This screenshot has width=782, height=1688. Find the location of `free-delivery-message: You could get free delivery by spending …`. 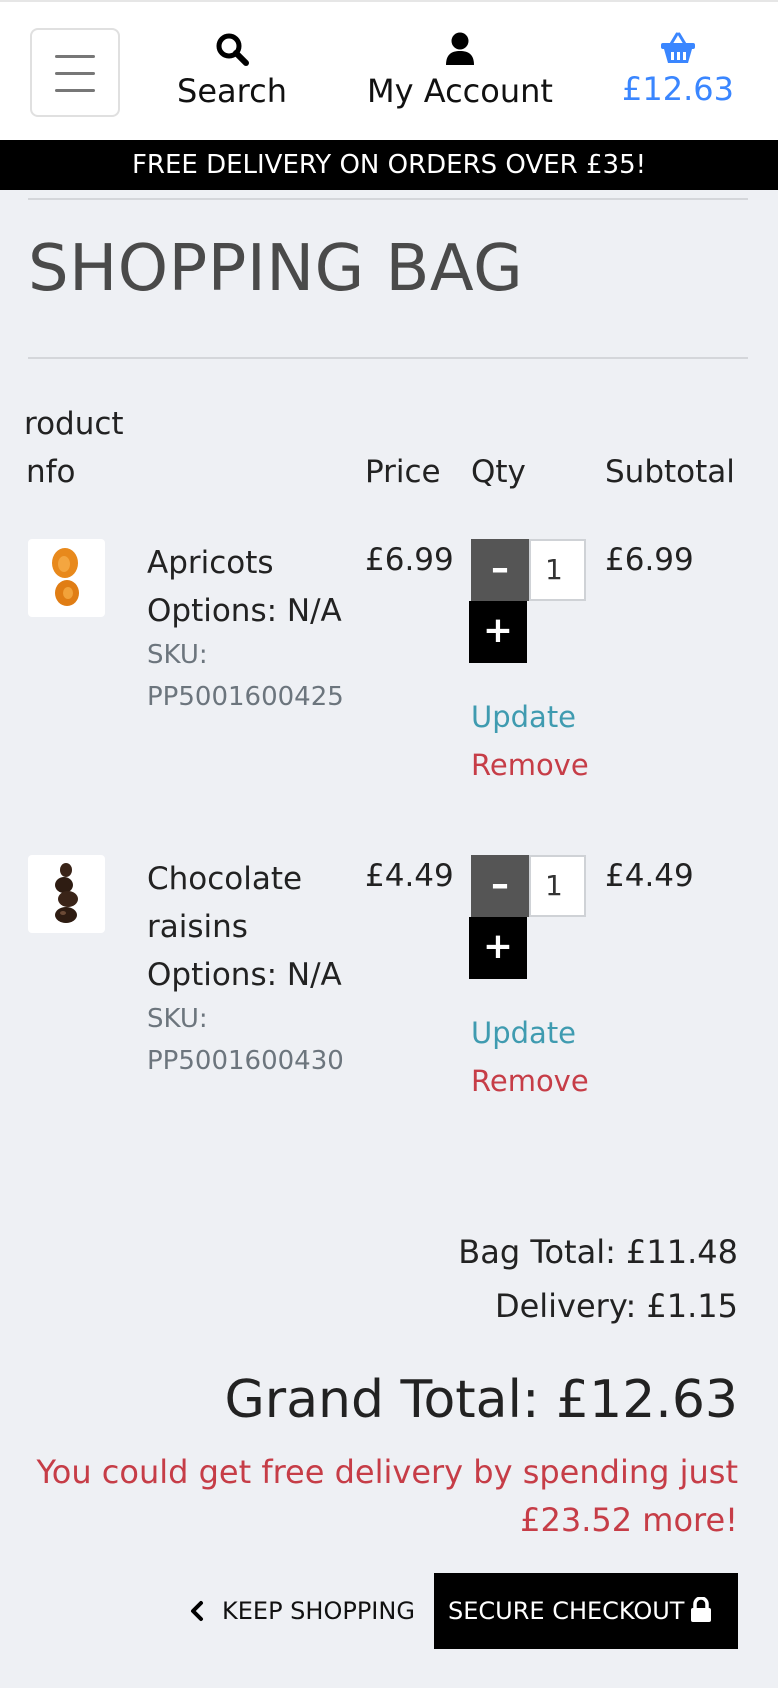

free-delivery-message: You could get free delivery by spending … is located at coordinates (387, 1496).